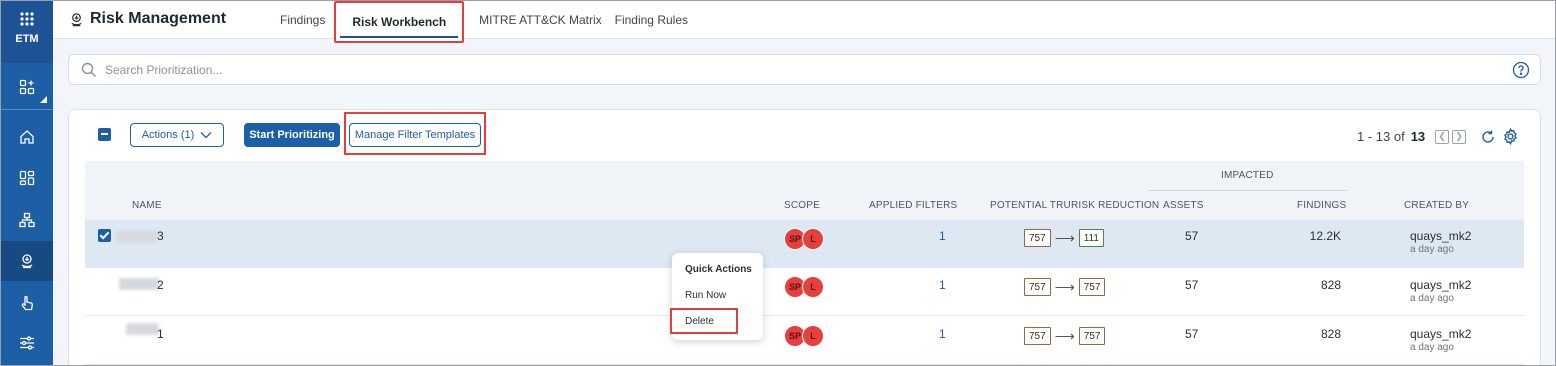 This screenshot has height=366, width=1556. Describe the element at coordinates (415, 135) in the screenshot. I see `manage-filter-templates-button: Manage Filter Templates` at that location.